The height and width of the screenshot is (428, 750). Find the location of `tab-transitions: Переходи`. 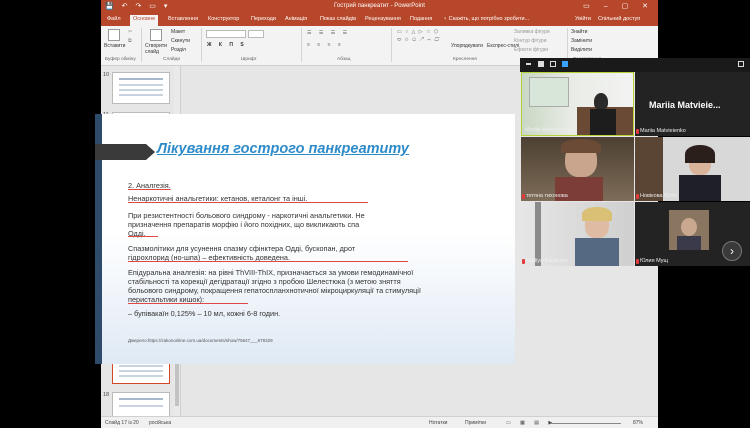

tab-transitions: Переходи is located at coordinates (263, 19).